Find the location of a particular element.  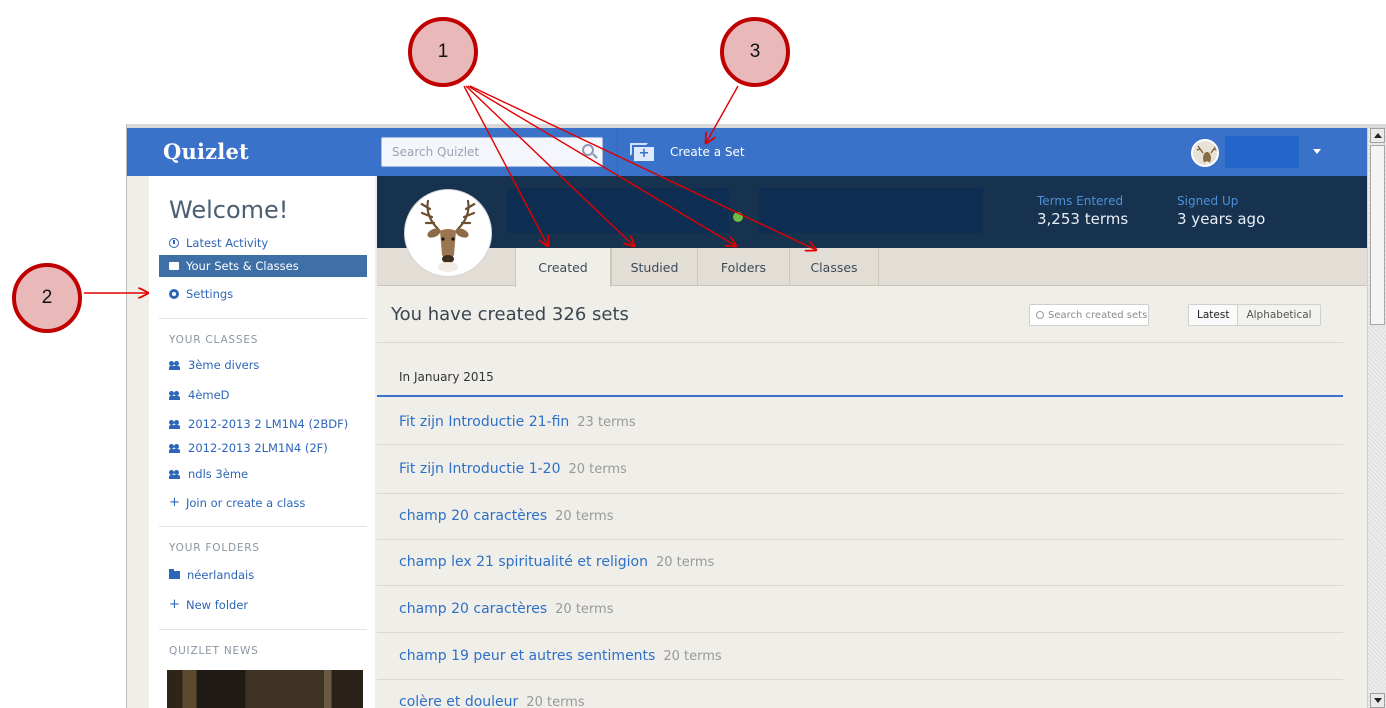

new-folder-label: New folder is located at coordinates (217, 605).